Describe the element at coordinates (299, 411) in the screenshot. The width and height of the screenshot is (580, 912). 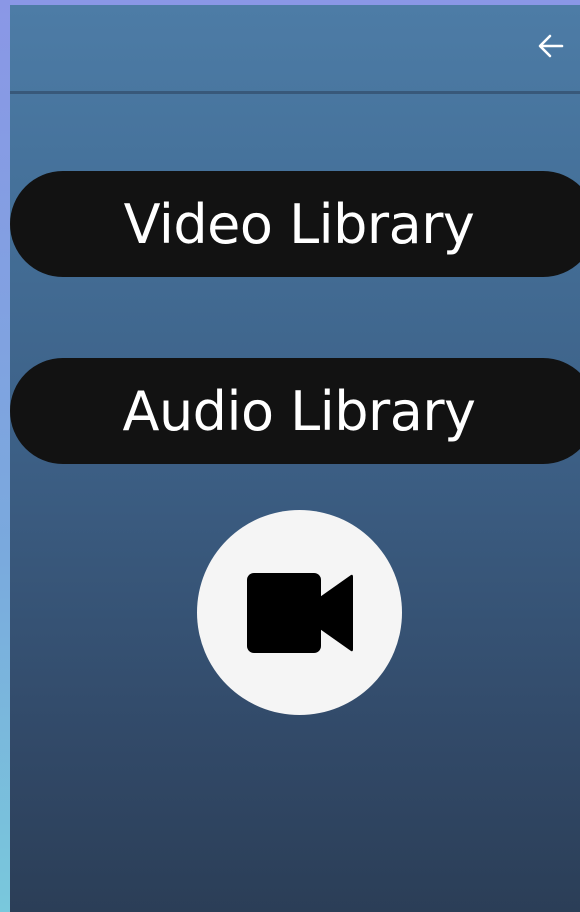
I see `audio-library-label: Audio Library` at that location.